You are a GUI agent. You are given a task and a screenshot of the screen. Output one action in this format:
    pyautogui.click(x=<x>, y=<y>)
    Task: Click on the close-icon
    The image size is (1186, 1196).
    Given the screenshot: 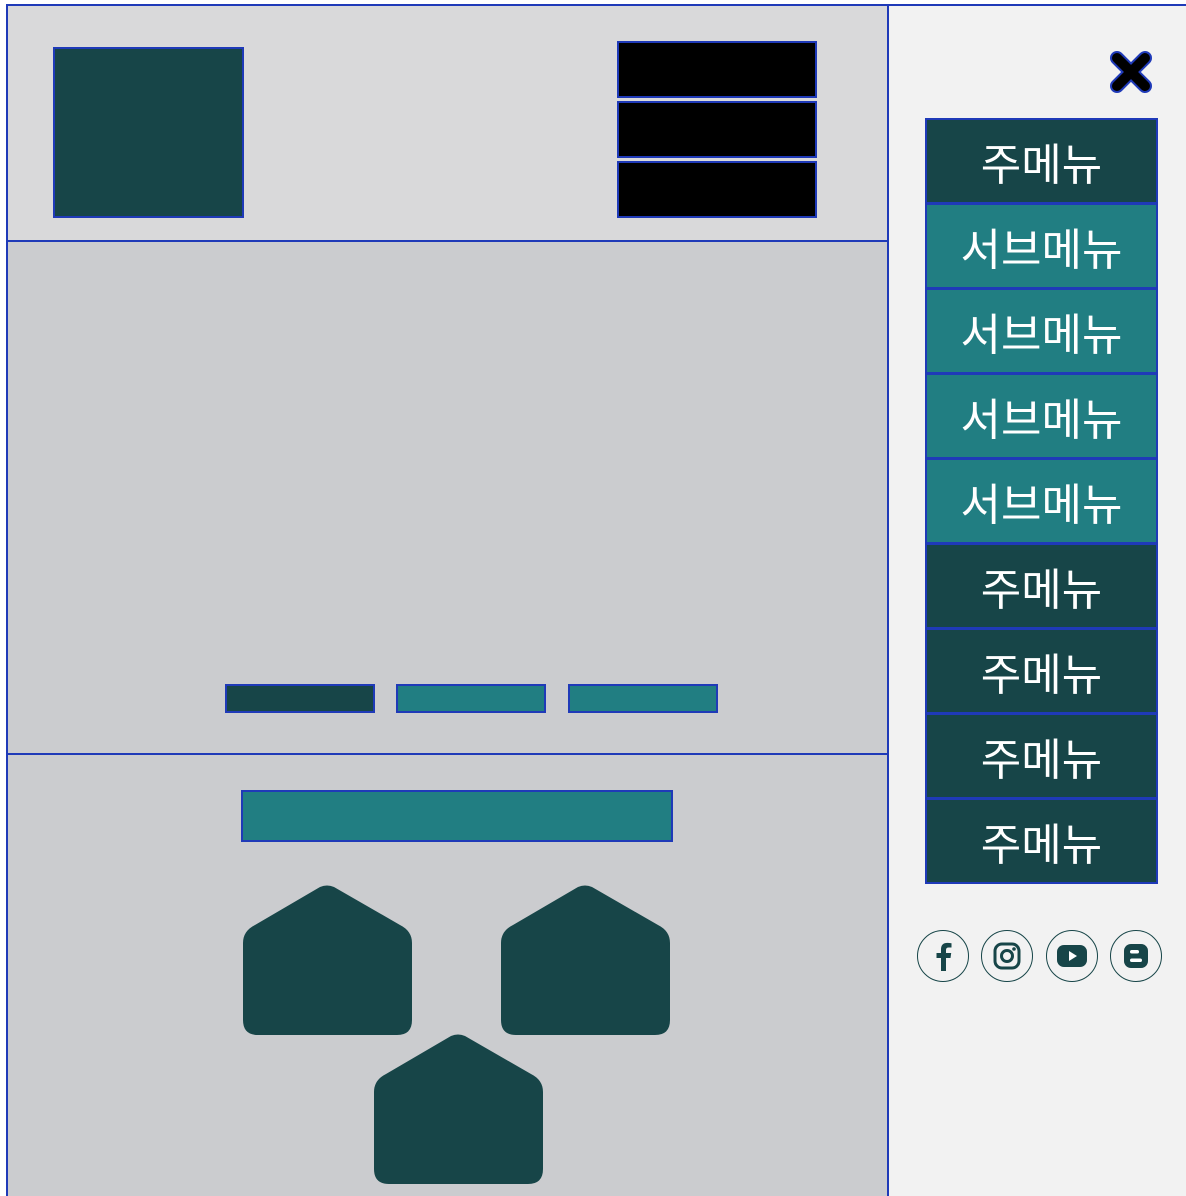 What is the action you would take?
    pyautogui.click(x=1131, y=72)
    